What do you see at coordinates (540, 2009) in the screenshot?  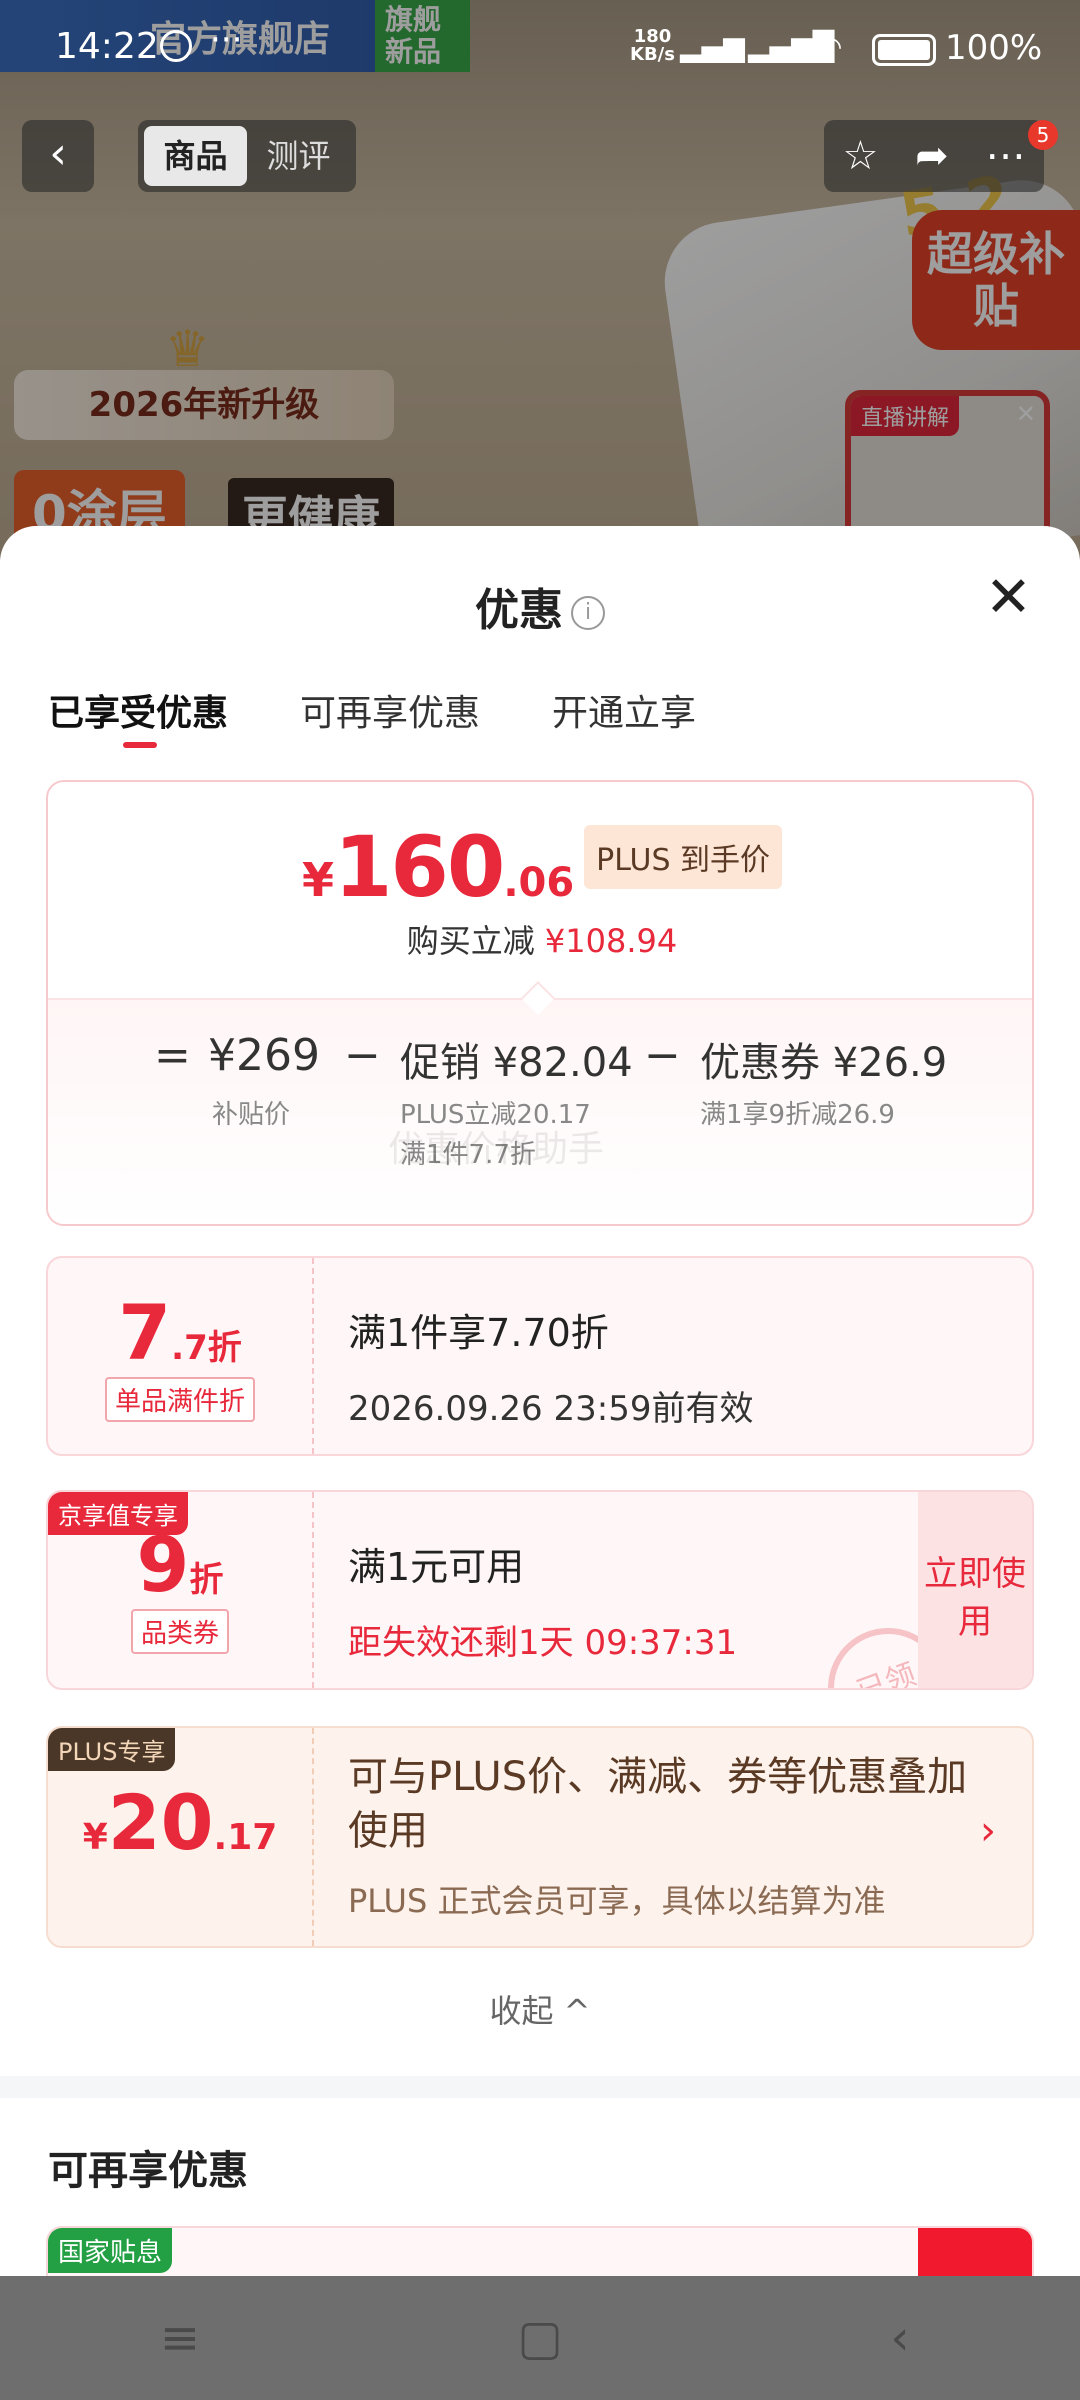 I see `collapse-button: 收起 ^` at bounding box center [540, 2009].